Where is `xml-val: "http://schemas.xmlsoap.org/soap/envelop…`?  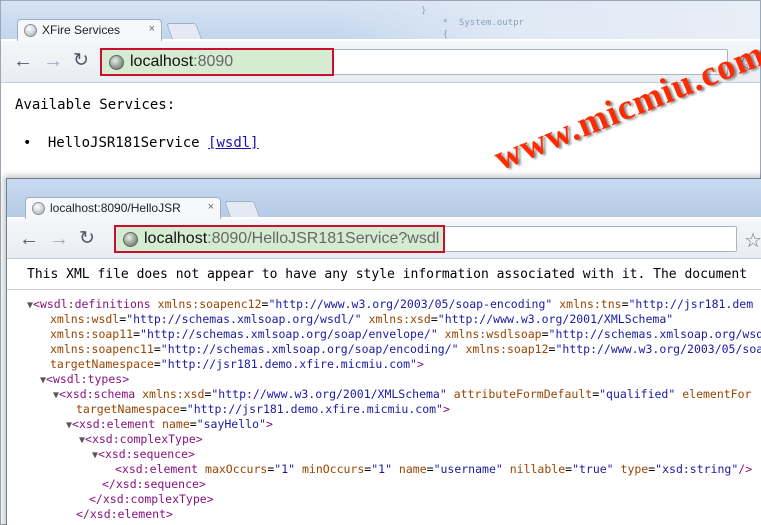 xml-val: "http://schemas.xmlsoap.org/soap/envelop… is located at coordinates (292, 334).